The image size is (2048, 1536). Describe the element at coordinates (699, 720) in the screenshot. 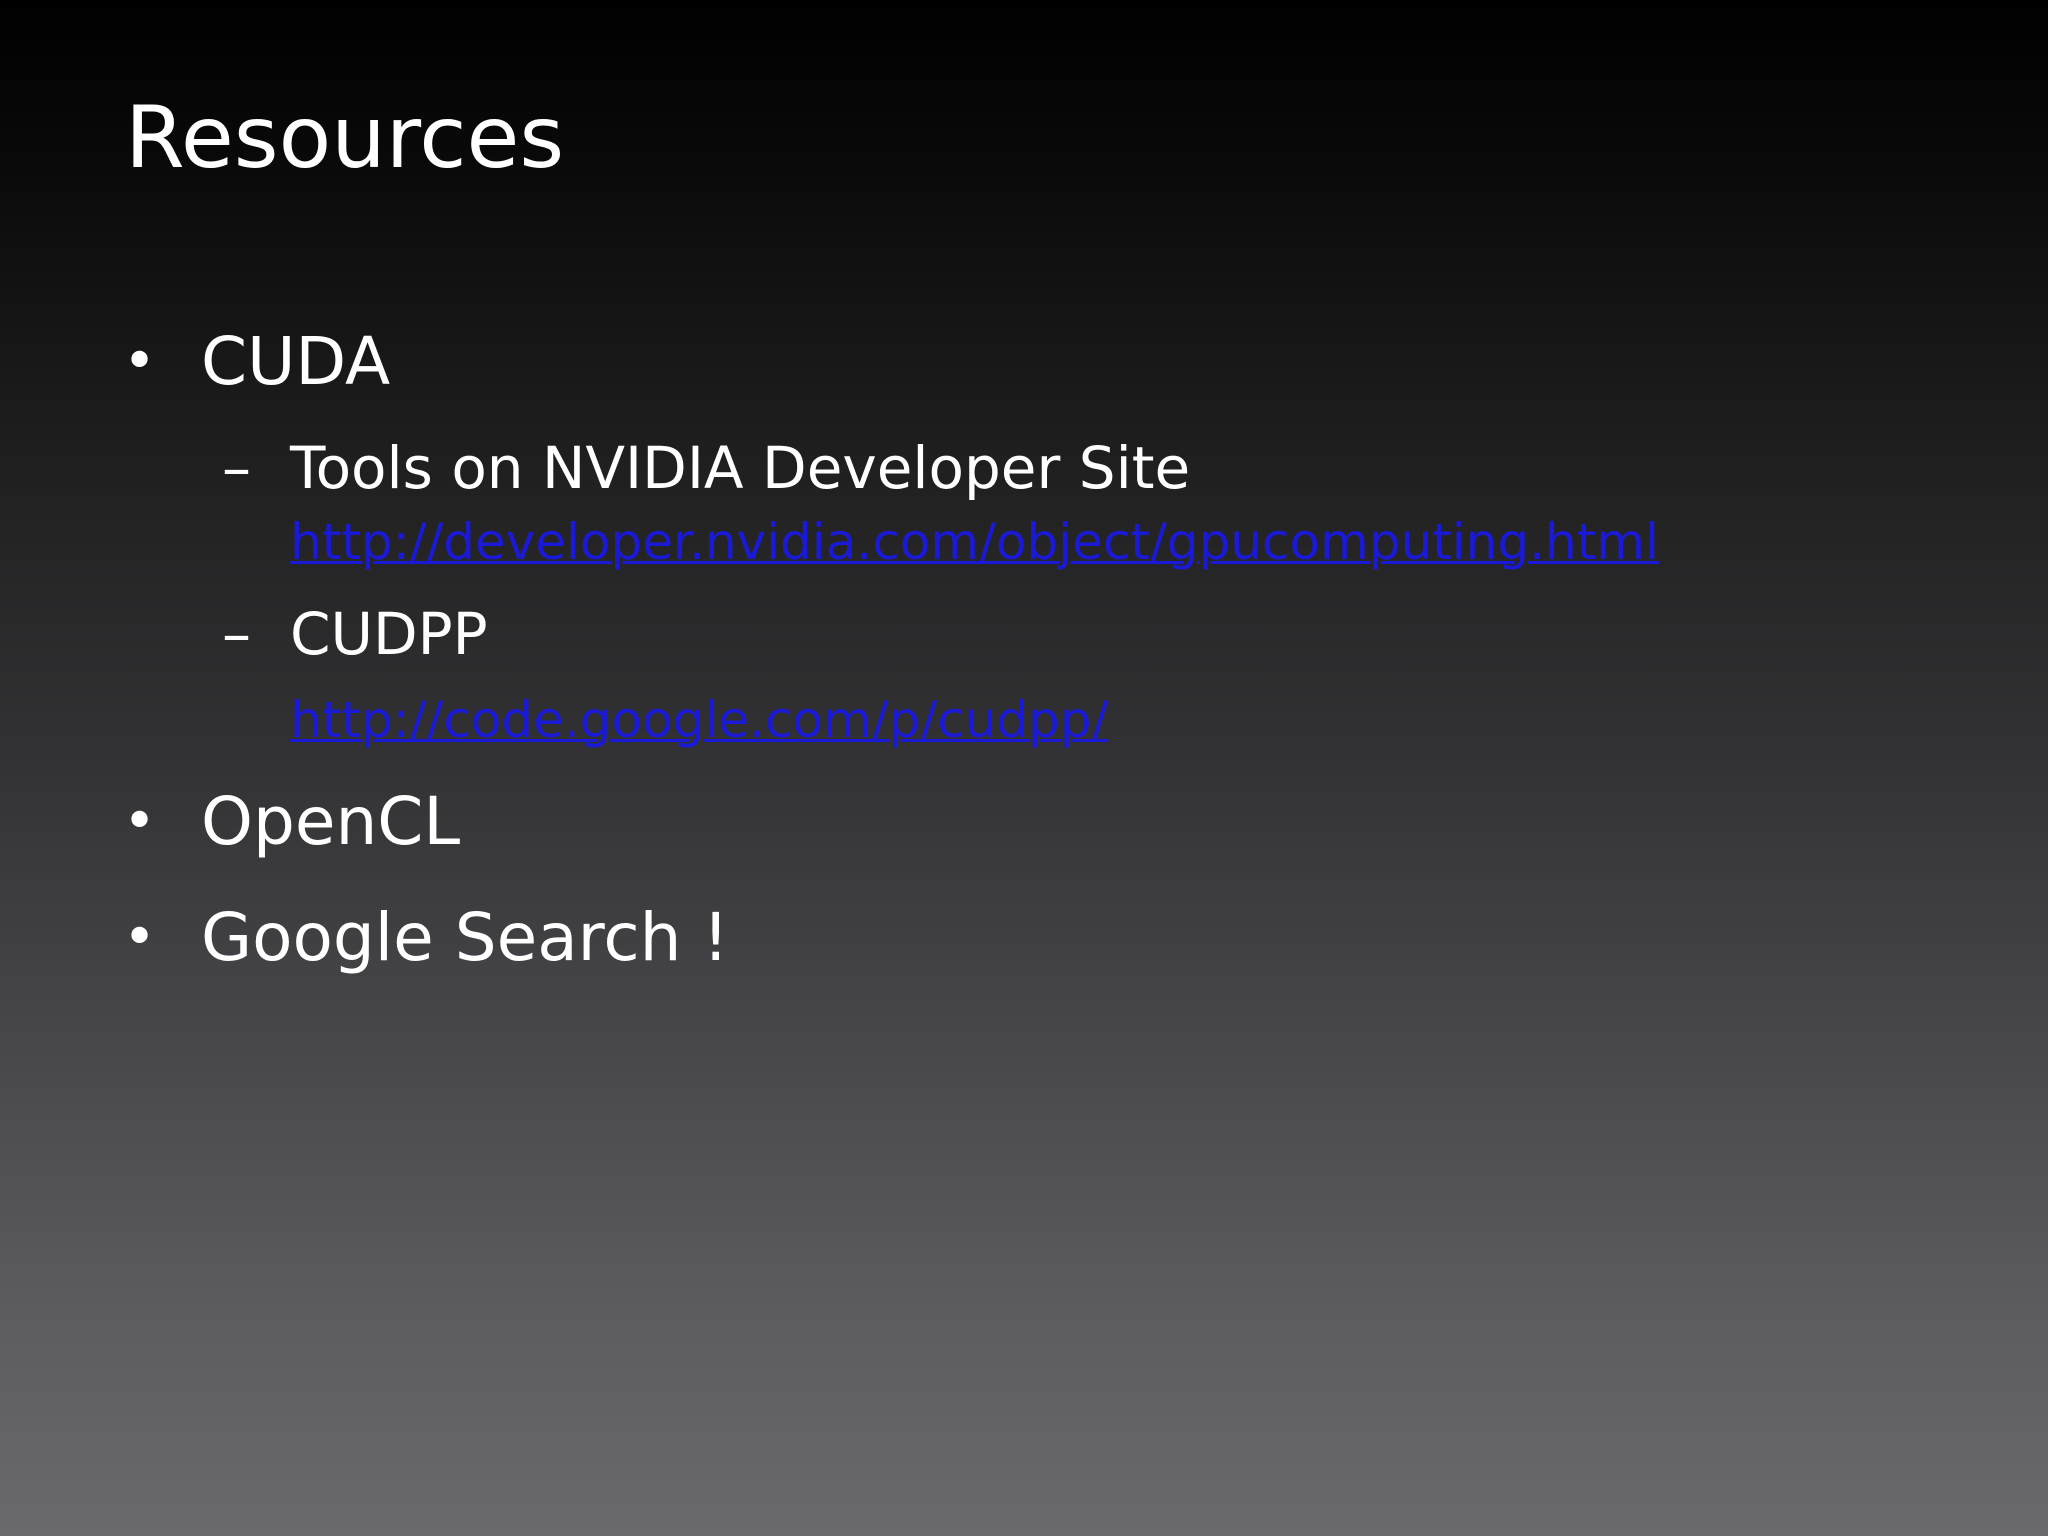

I see `cudpp-link: http://code.google.com/p/cudpp/` at that location.